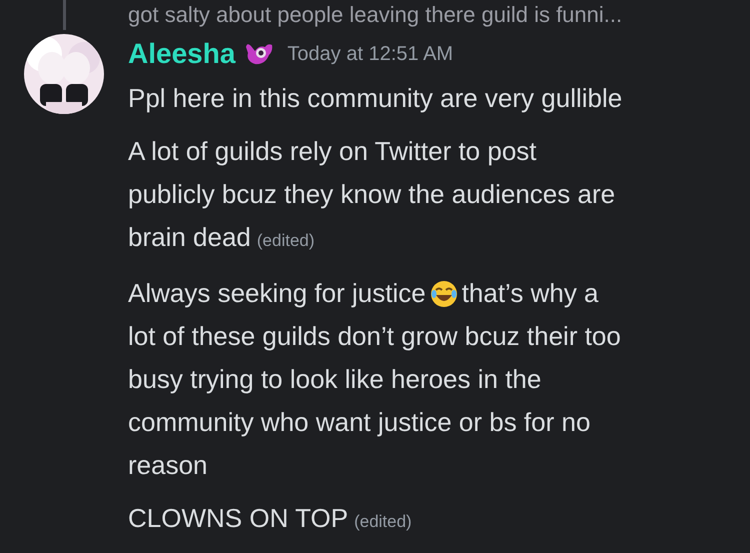 This screenshot has width=750, height=553. Describe the element at coordinates (530, 293) in the screenshot. I see `message-text: that’s why a` at that location.